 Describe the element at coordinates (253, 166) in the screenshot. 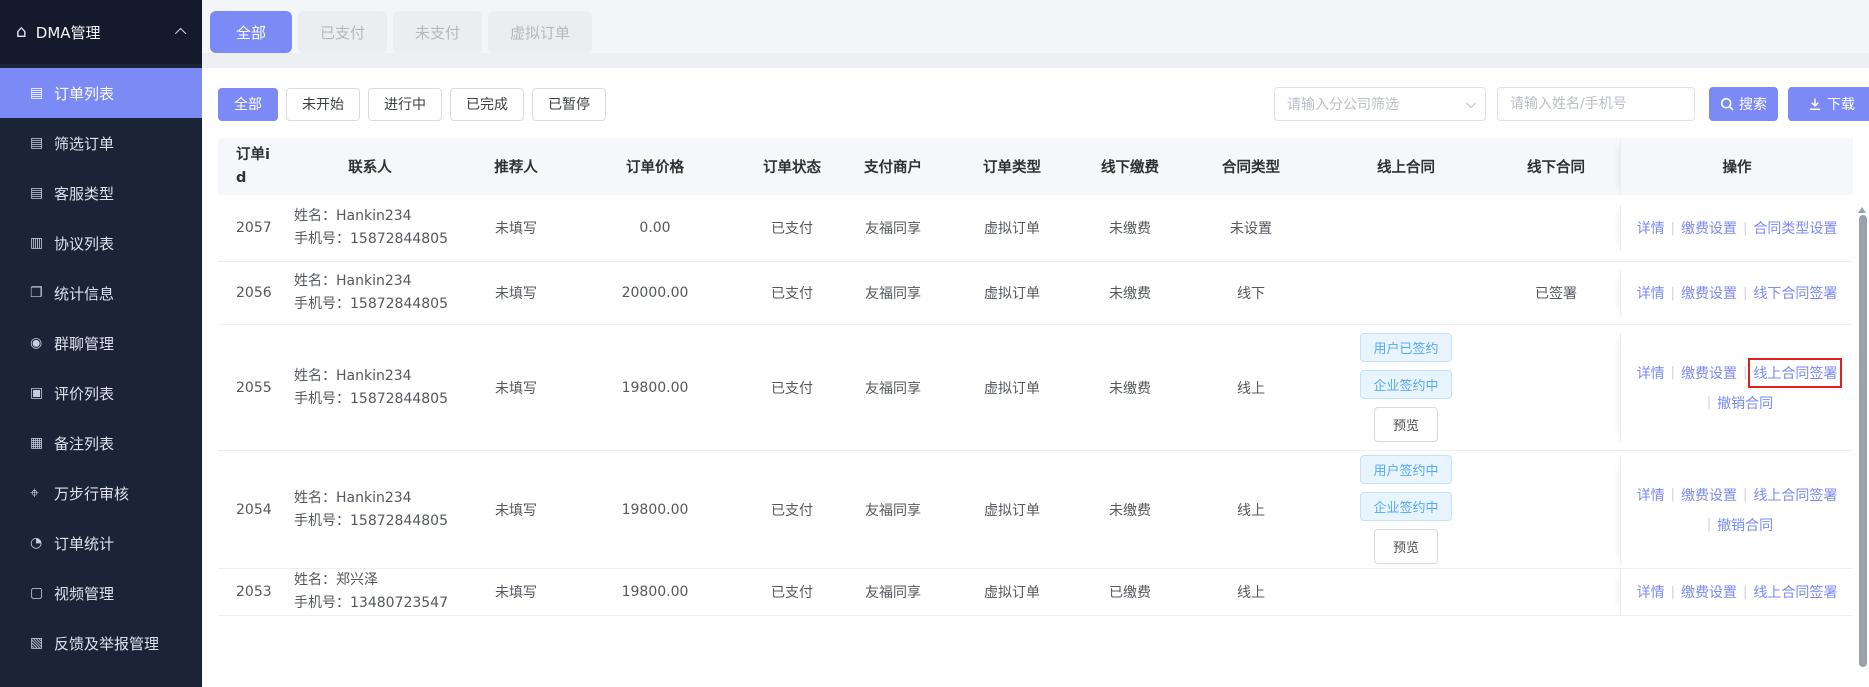

I see `column-header-order-id: 订单id` at that location.